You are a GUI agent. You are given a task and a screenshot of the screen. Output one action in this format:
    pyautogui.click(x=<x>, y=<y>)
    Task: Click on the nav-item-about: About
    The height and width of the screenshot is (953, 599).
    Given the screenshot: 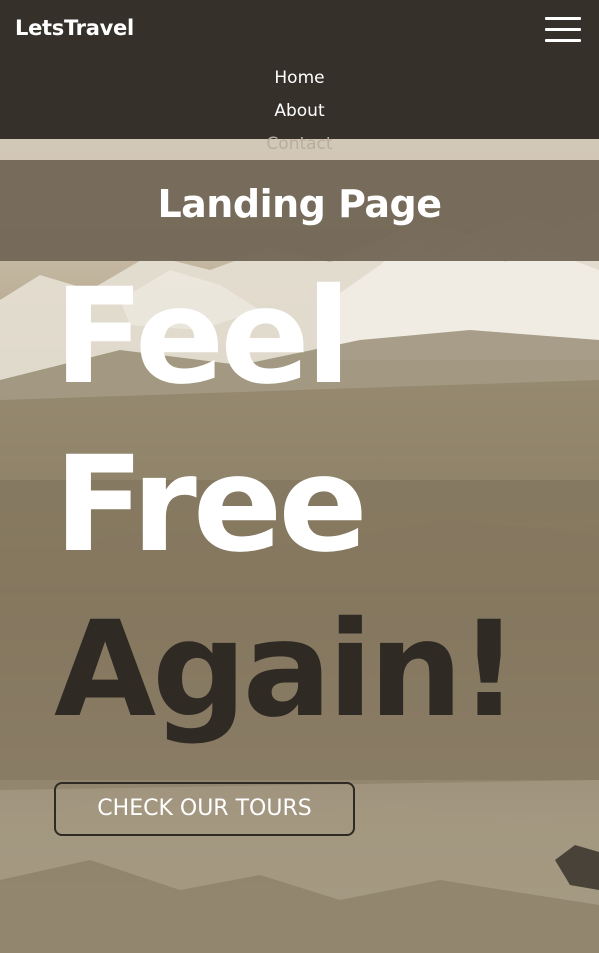 What is the action you would take?
    pyautogui.click(x=299, y=115)
    